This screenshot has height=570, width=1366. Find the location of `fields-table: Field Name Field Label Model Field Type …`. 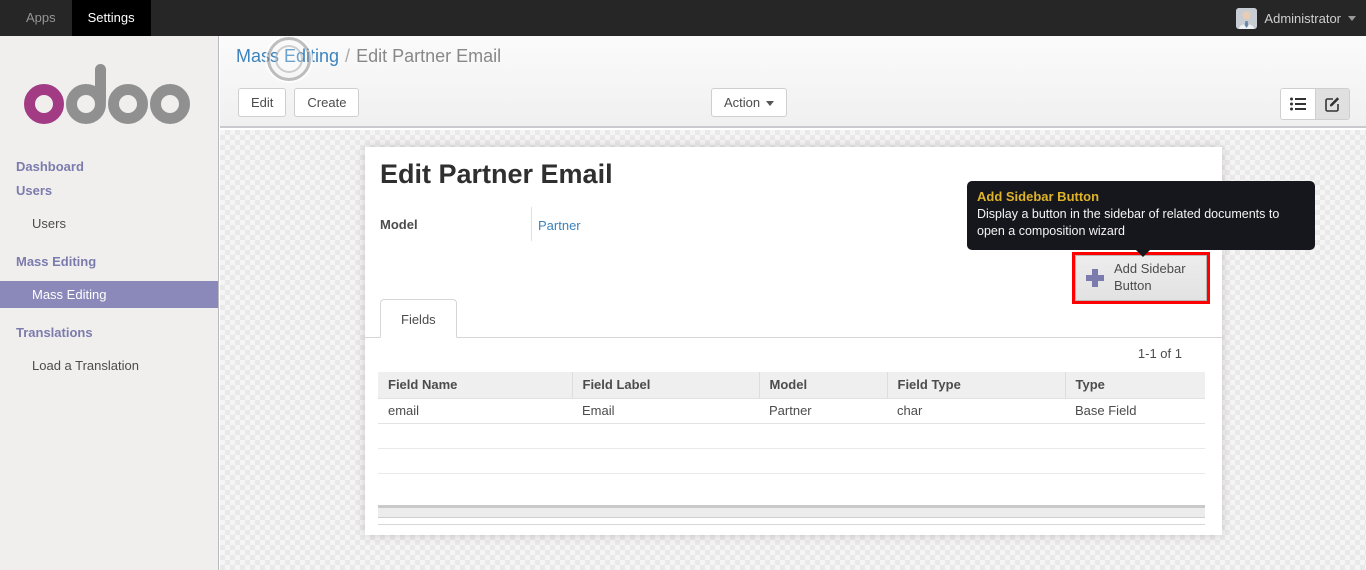

fields-table: Field Name Field Label Model Field Type … is located at coordinates (791, 435).